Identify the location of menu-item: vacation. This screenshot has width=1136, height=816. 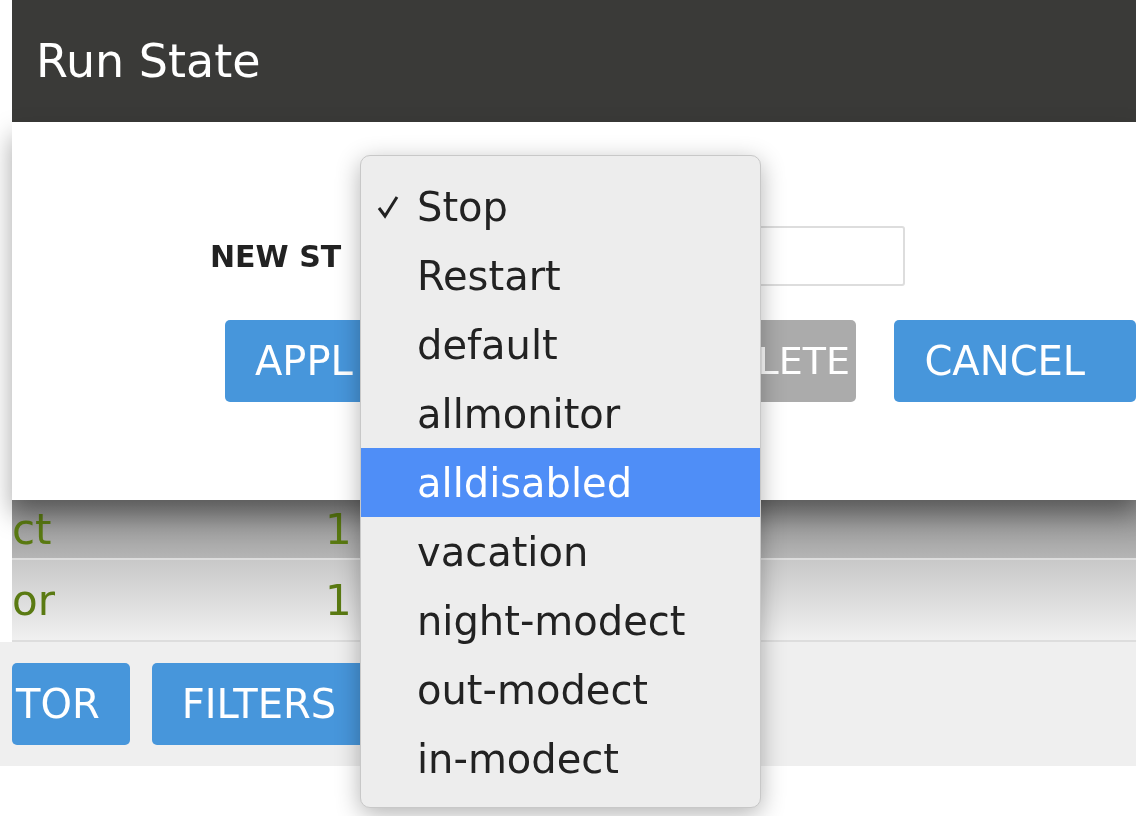
(560, 551).